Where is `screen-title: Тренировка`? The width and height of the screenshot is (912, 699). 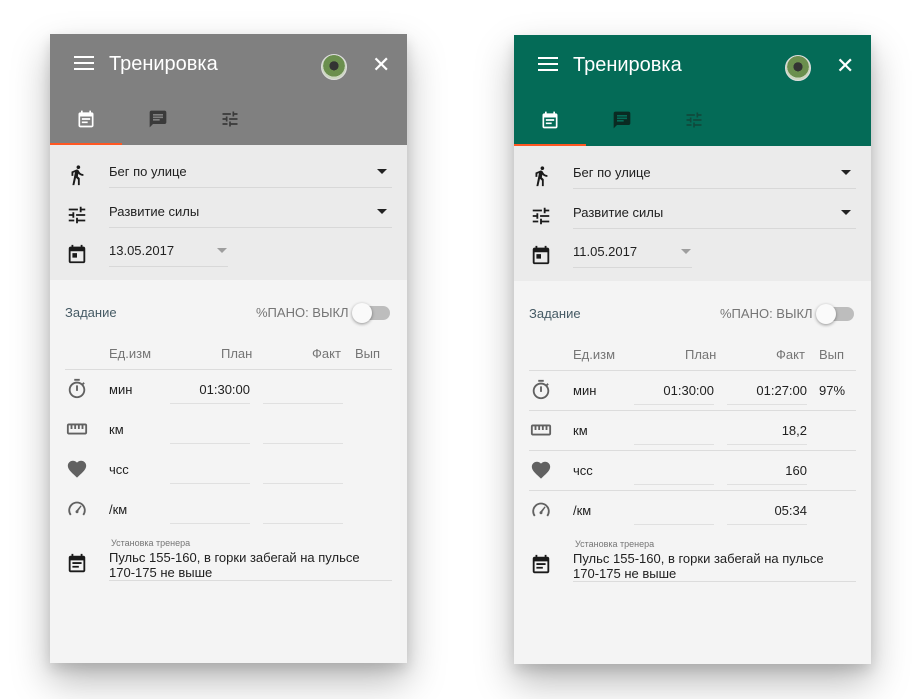 screen-title: Тренировка is located at coordinates (163, 64).